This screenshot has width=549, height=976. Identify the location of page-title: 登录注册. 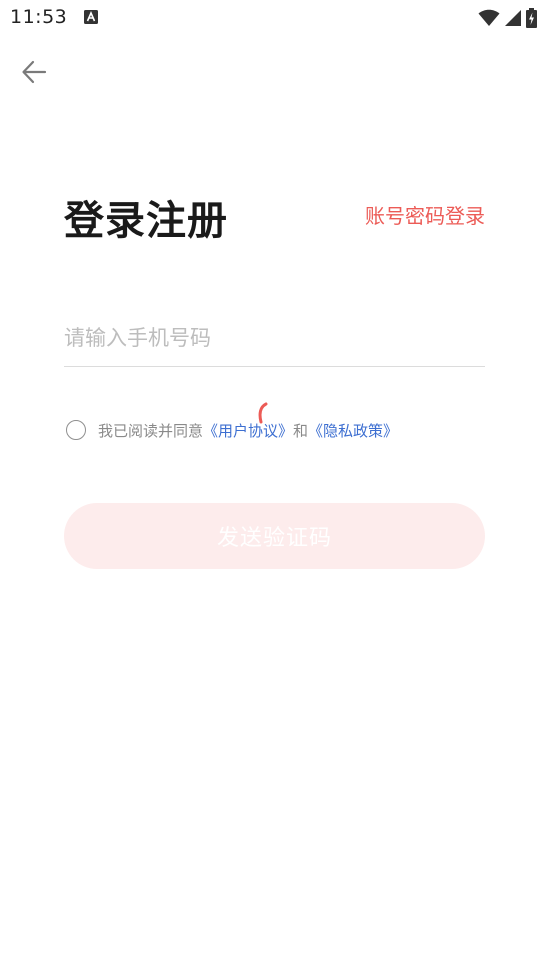
(146, 221).